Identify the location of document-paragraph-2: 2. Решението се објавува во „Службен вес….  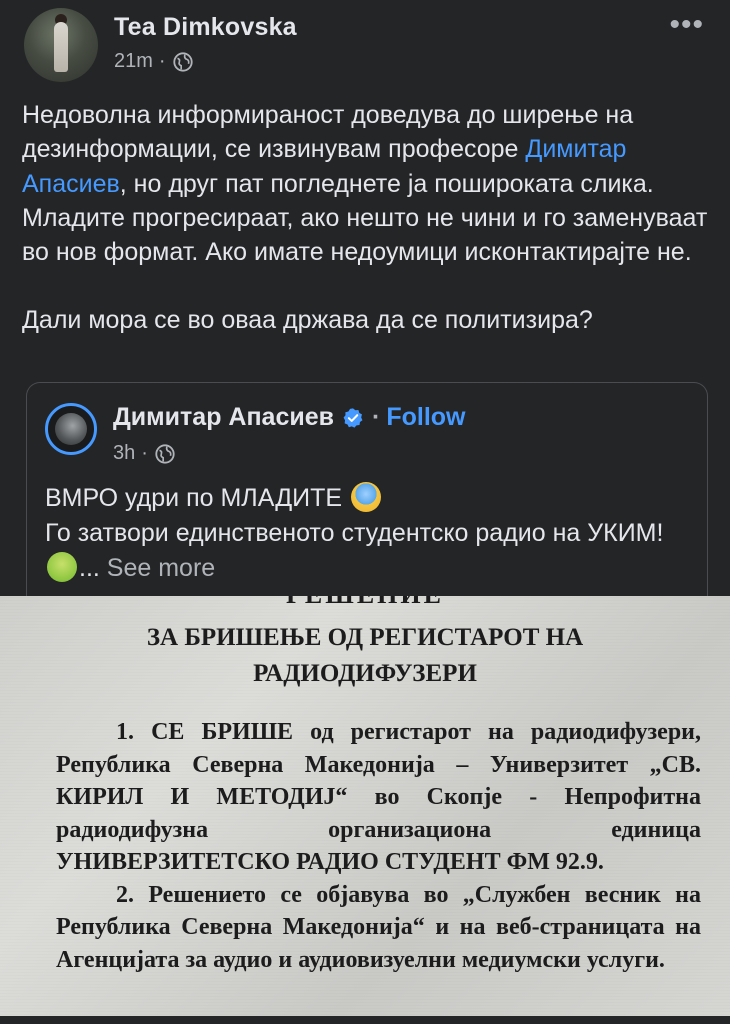
(378, 927).